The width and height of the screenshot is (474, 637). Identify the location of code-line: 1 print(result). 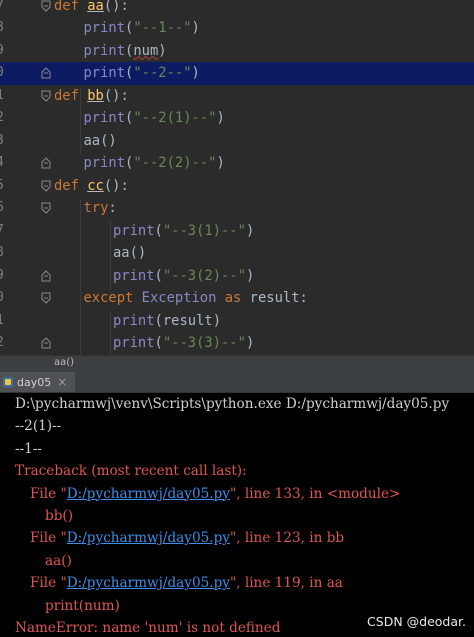
(237, 321).